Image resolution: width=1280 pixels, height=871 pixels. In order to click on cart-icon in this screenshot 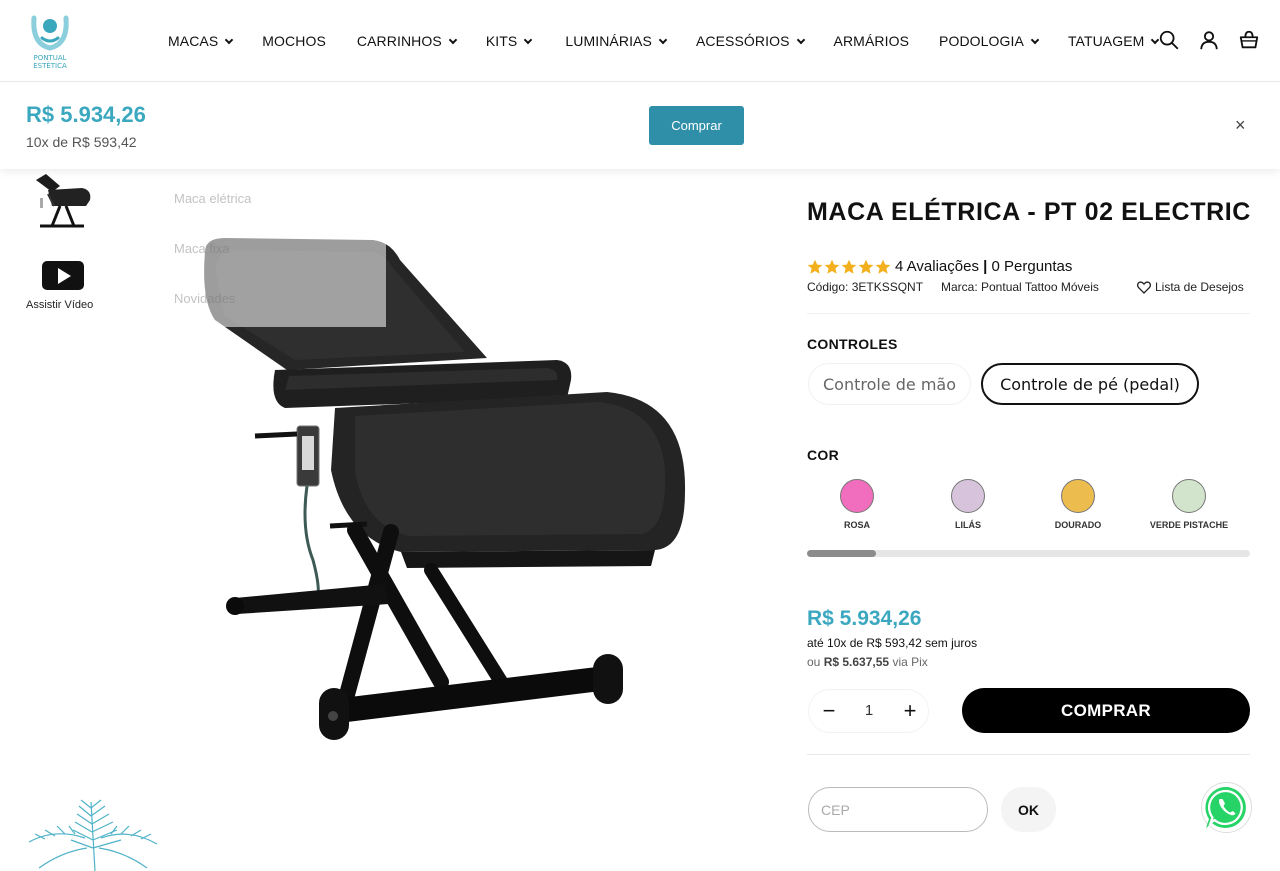, I will do `click(1249, 40)`.